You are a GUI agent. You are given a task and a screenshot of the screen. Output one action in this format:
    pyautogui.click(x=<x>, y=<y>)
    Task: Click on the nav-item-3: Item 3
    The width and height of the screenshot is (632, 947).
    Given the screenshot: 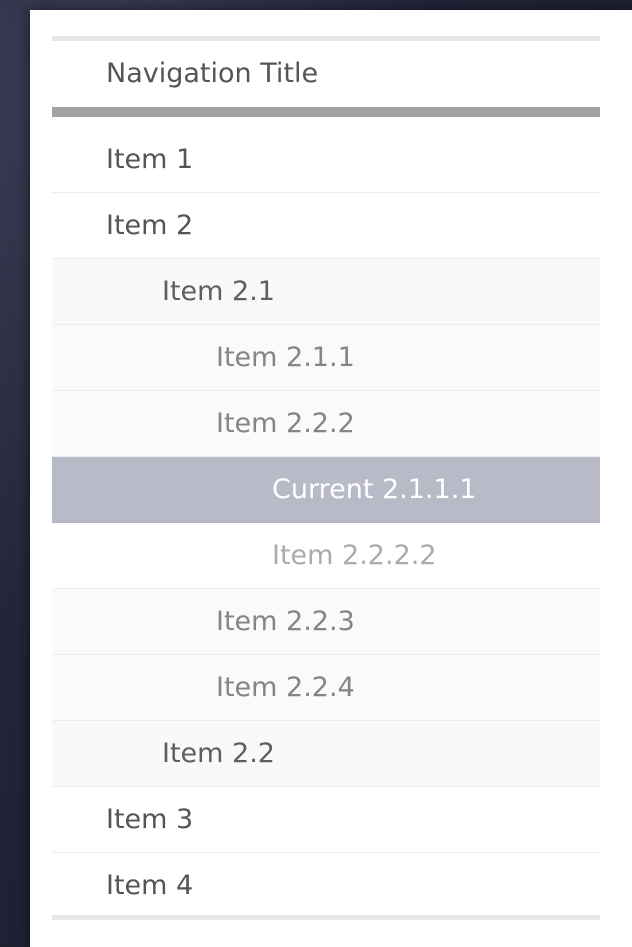 What is the action you would take?
    pyautogui.click(x=326, y=820)
    